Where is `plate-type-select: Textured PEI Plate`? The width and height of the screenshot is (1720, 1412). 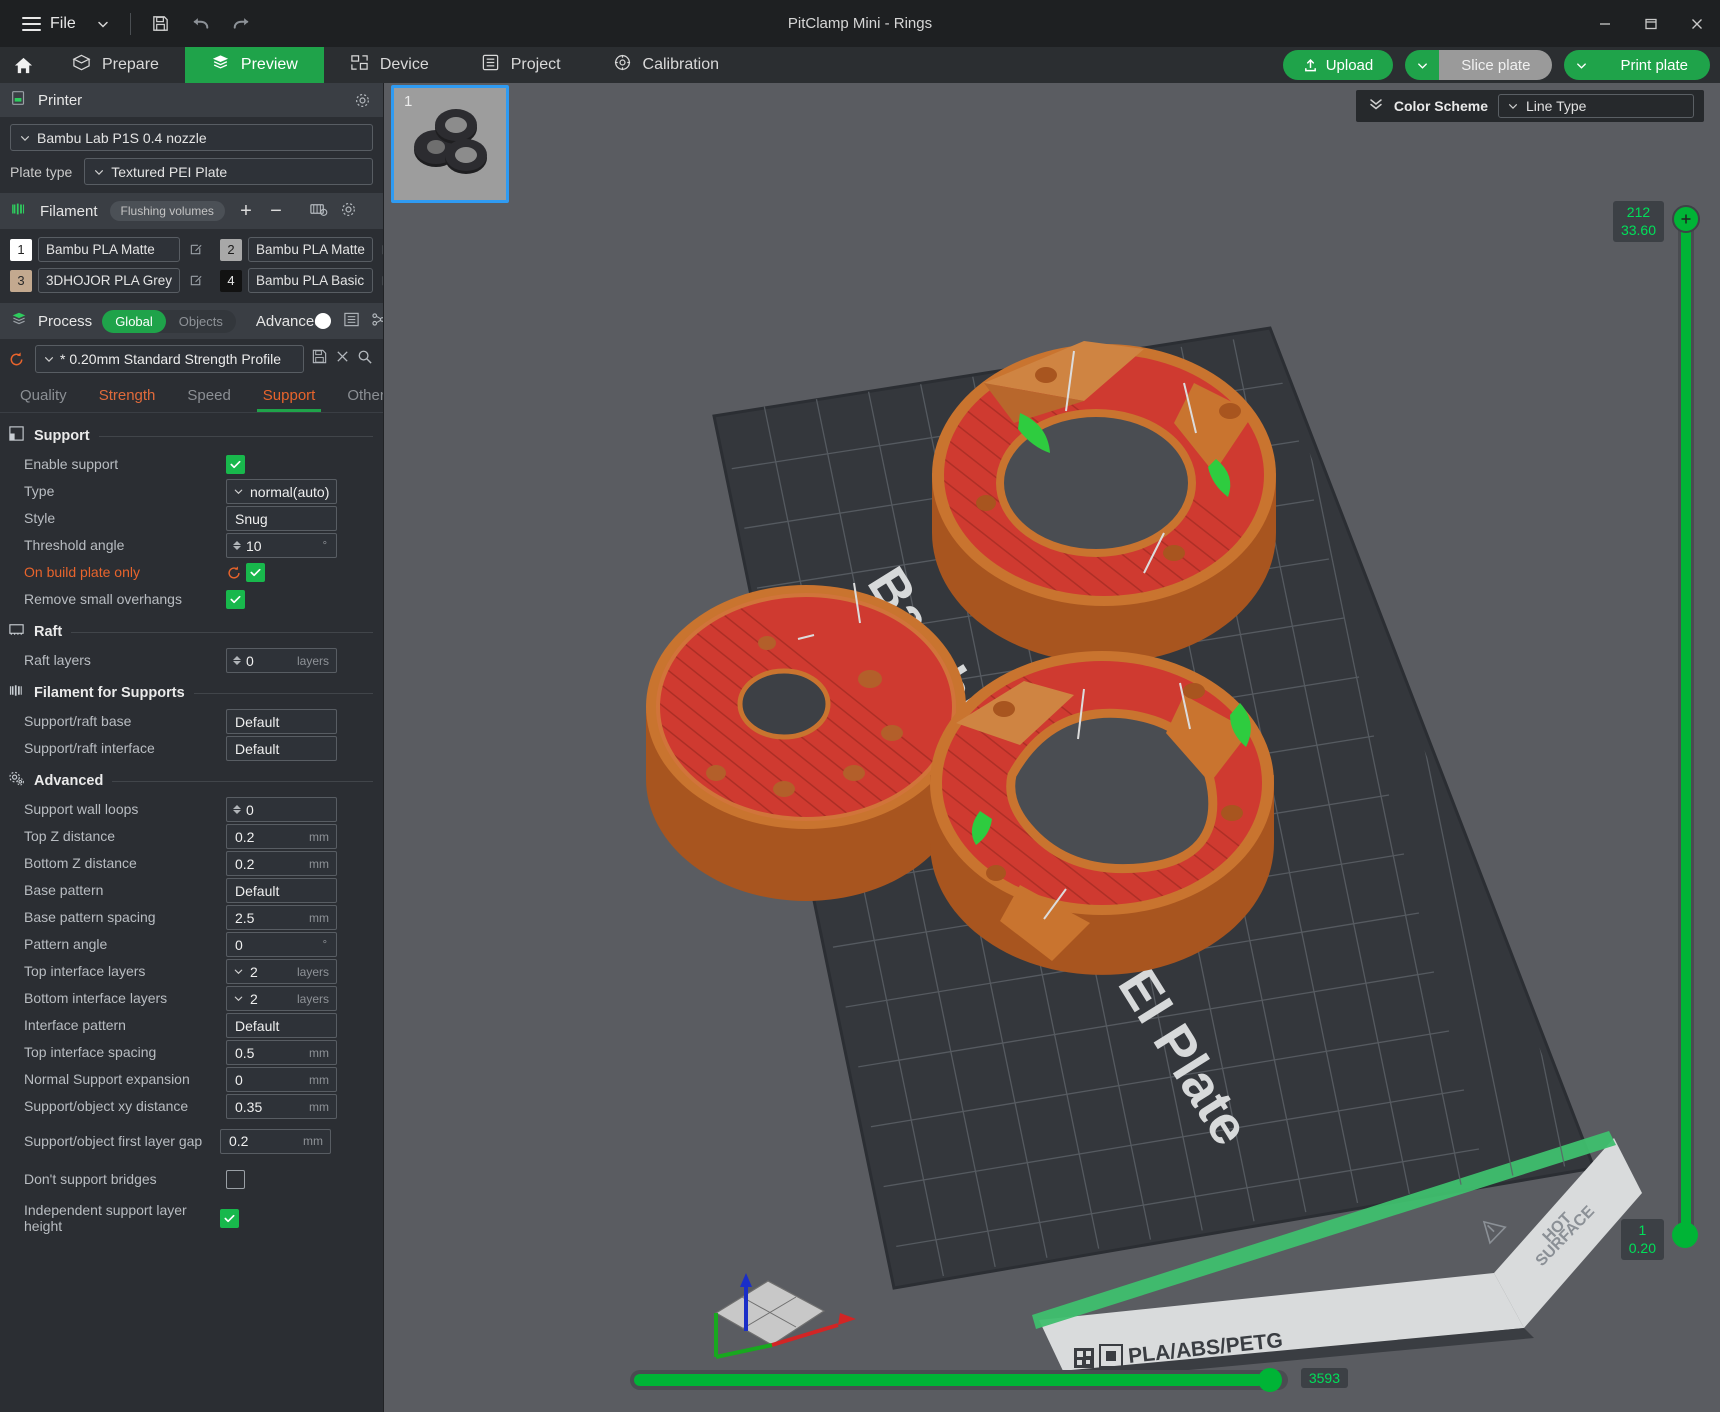 plate-type-select: Textured PEI Plate is located at coordinates (228, 171).